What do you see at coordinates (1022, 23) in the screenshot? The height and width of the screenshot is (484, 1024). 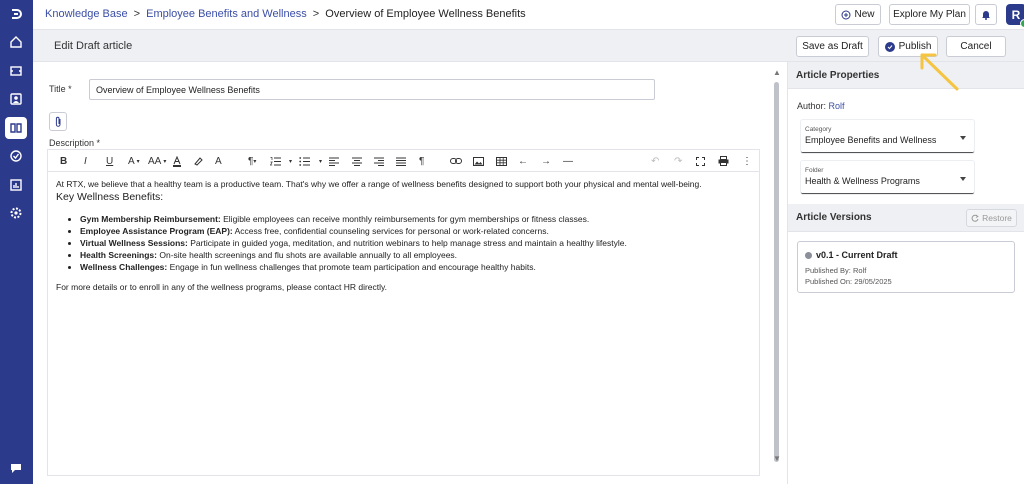 I see `online-status-icon` at bounding box center [1022, 23].